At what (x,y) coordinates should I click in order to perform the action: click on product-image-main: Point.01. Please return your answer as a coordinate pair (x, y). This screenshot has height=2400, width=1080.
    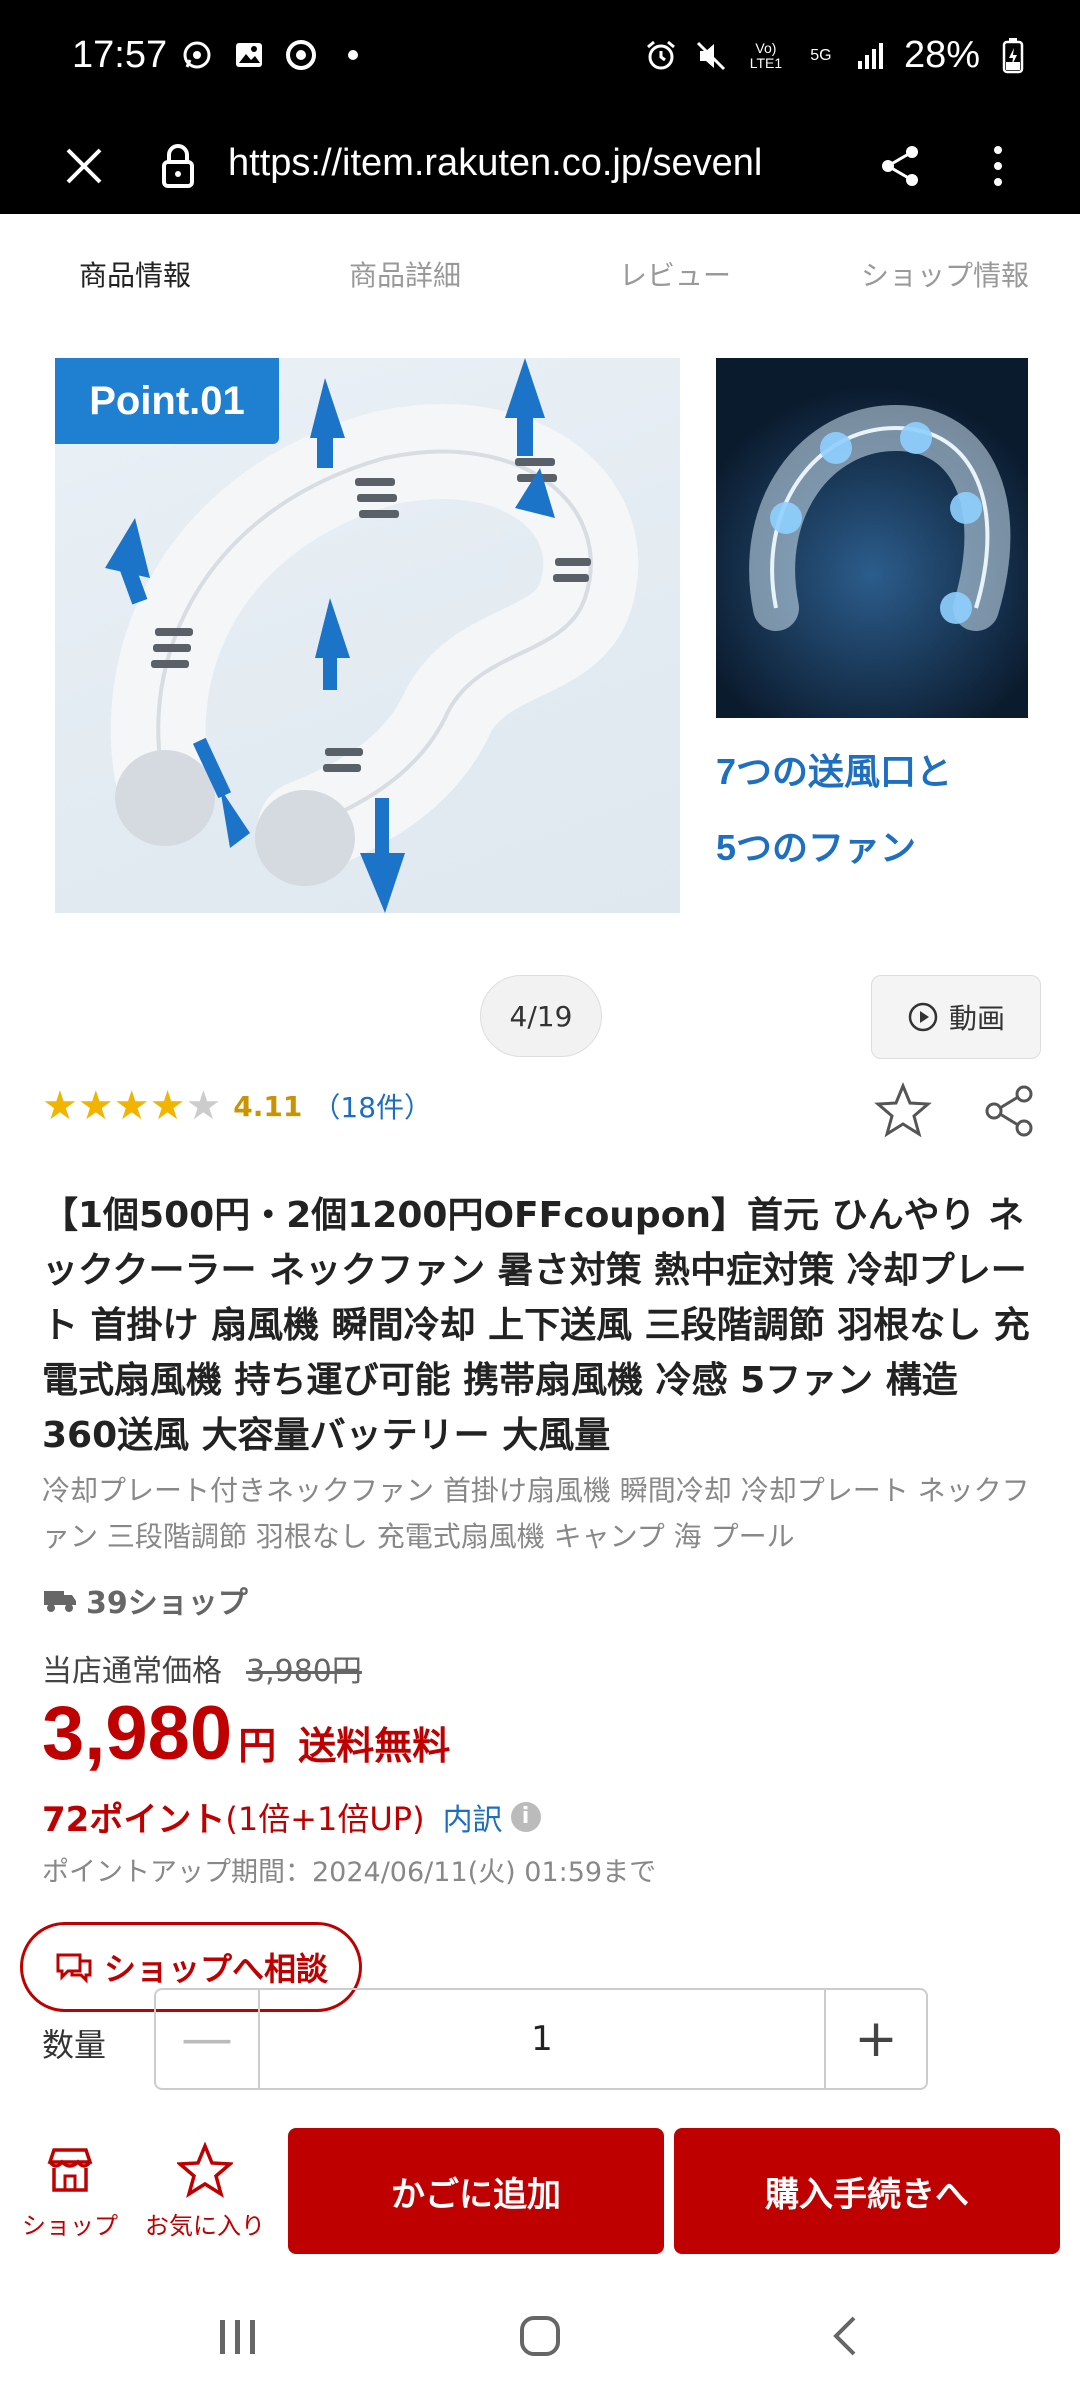
    Looking at the image, I should click on (367, 635).